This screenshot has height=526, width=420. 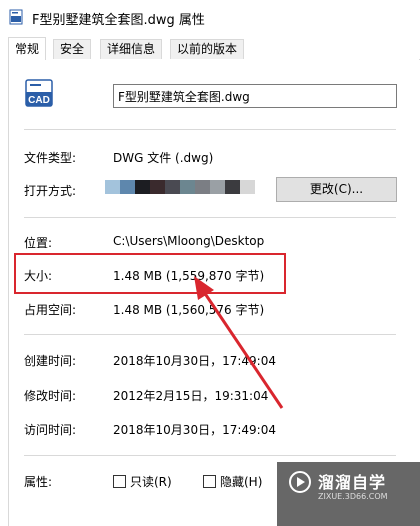 What do you see at coordinates (150, 273) in the screenshot?
I see `size-highlight-box` at bounding box center [150, 273].